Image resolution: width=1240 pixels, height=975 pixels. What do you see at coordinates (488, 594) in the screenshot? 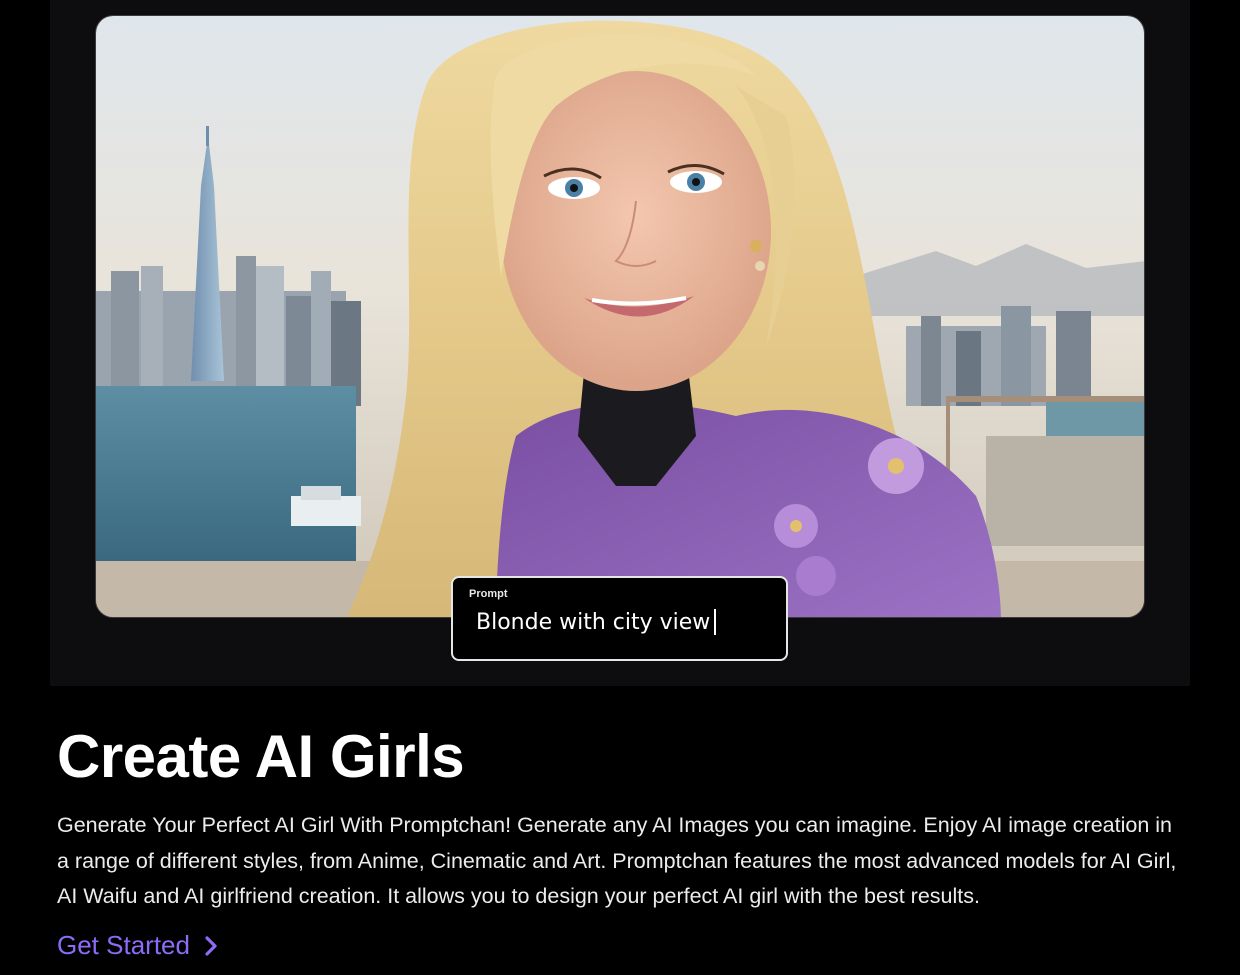
I see `prompt-label: Prompt` at bounding box center [488, 594].